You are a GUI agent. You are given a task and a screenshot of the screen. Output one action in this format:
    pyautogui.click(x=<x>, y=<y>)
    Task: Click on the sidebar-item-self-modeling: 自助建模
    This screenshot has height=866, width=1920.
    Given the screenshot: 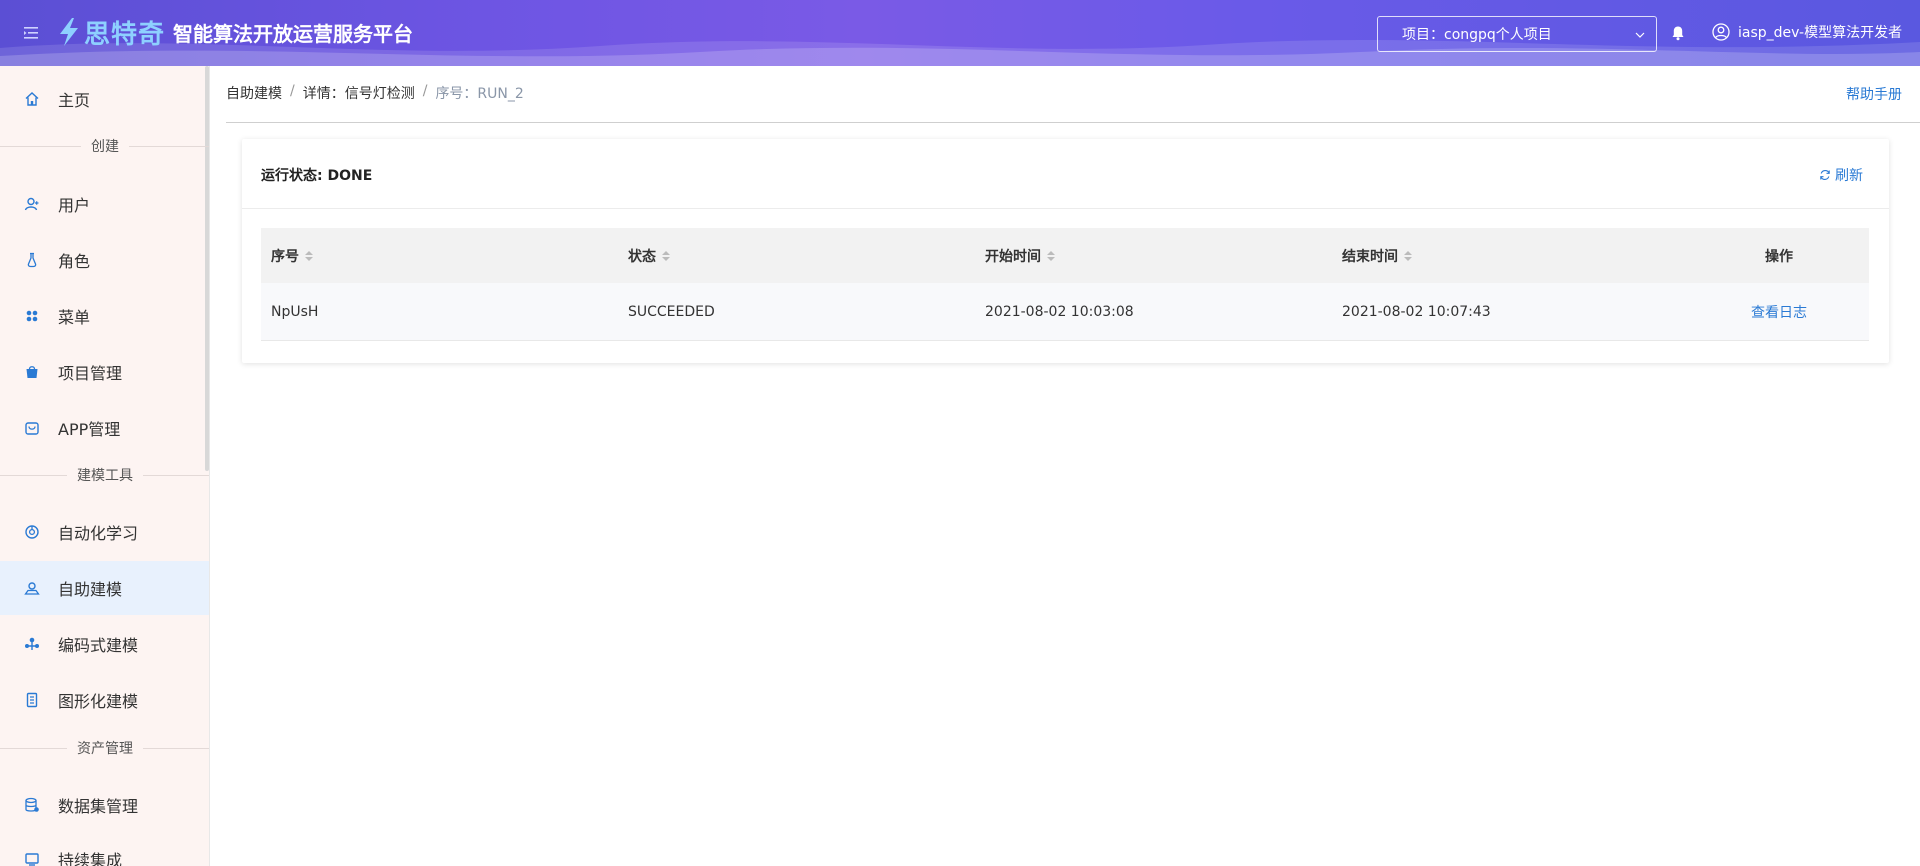 What is the action you would take?
    pyautogui.click(x=104, y=588)
    